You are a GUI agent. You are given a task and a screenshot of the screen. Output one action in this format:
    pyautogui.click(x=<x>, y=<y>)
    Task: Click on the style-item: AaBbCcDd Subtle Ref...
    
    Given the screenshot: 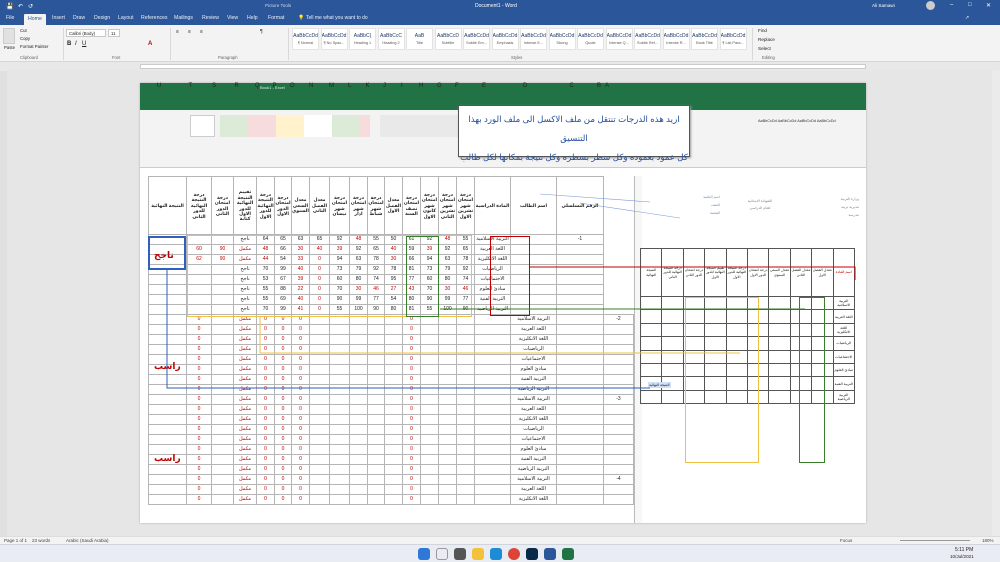 What is the action you would take?
    pyautogui.click(x=647, y=39)
    